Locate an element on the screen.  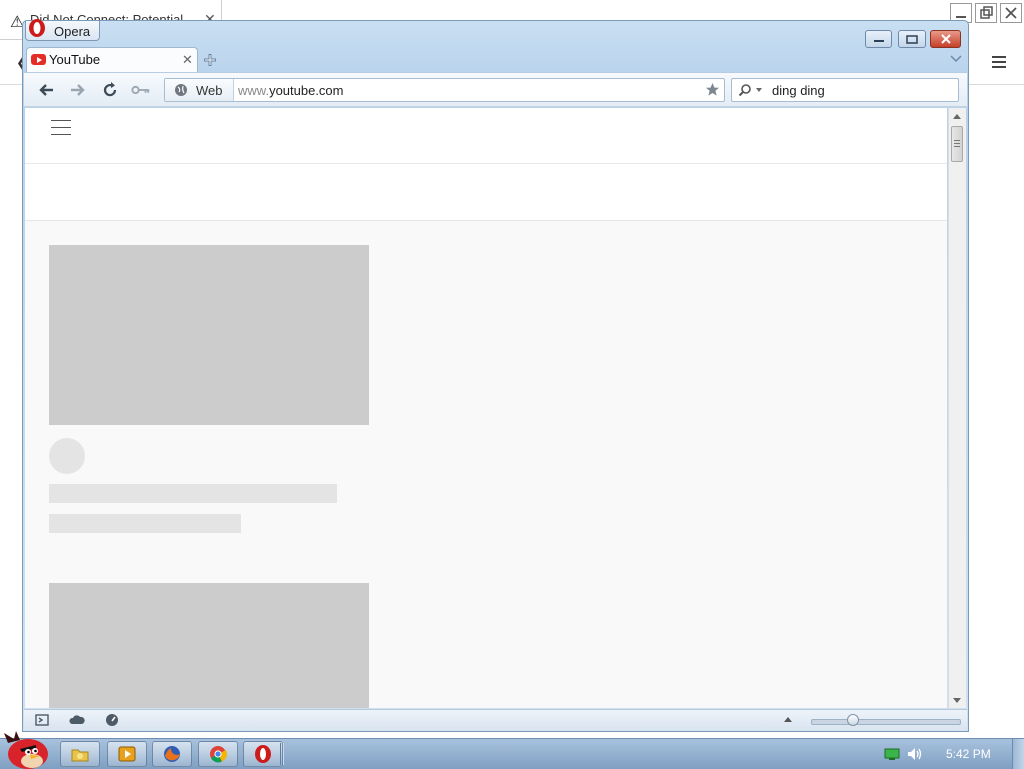
key-icon is located at coordinates (141, 90).